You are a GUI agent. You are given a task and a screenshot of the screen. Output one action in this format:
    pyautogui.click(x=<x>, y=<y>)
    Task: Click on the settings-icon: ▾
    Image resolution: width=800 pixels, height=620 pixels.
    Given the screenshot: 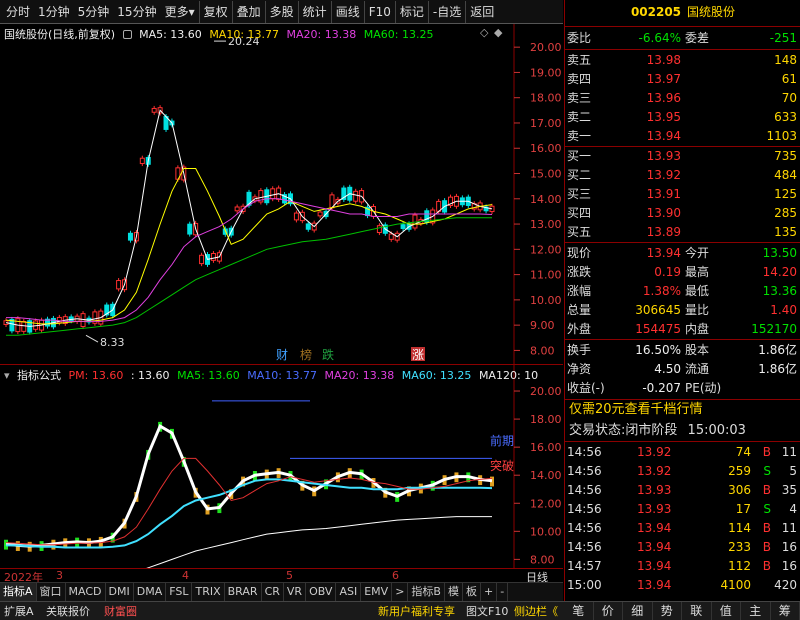 What is the action you would take?
    pyautogui.click(x=7, y=375)
    